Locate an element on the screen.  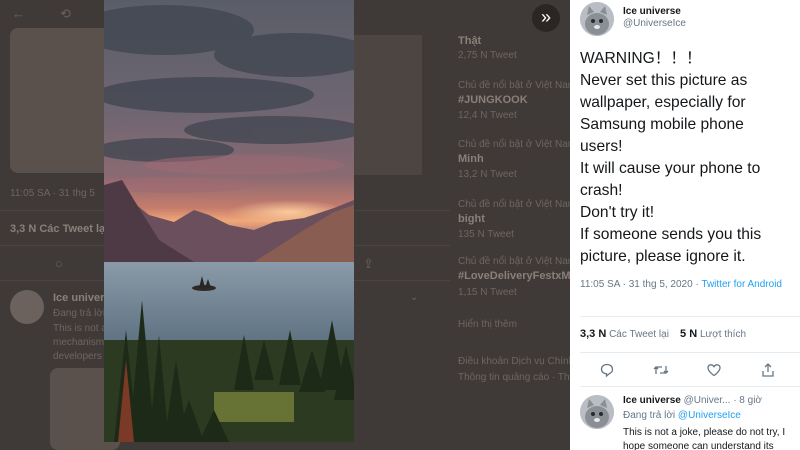
reply-handle-time: @Univer... · 8 giờ is located at coordinates (723, 400).